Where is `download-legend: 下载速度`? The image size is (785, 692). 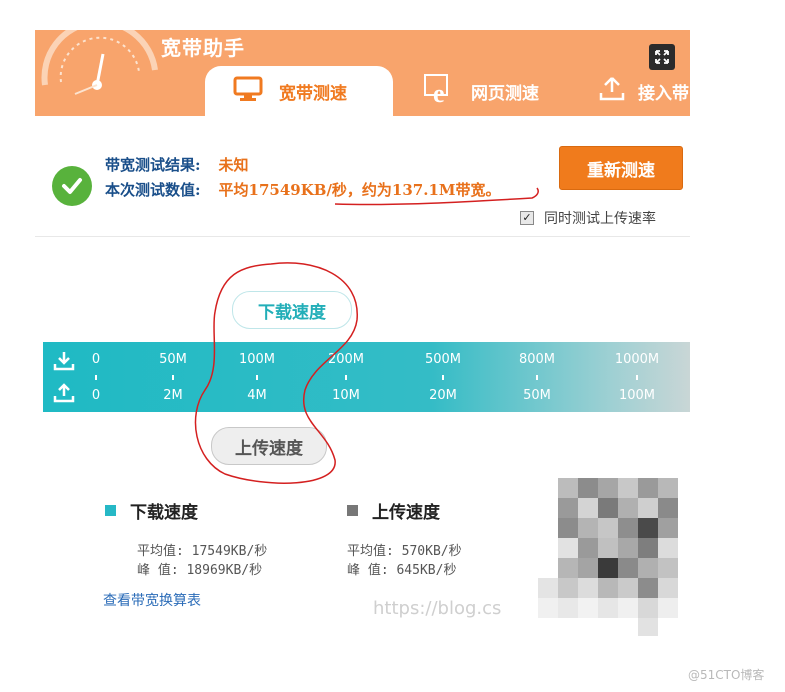 download-legend: 下载速度 is located at coordinates (151, 510).